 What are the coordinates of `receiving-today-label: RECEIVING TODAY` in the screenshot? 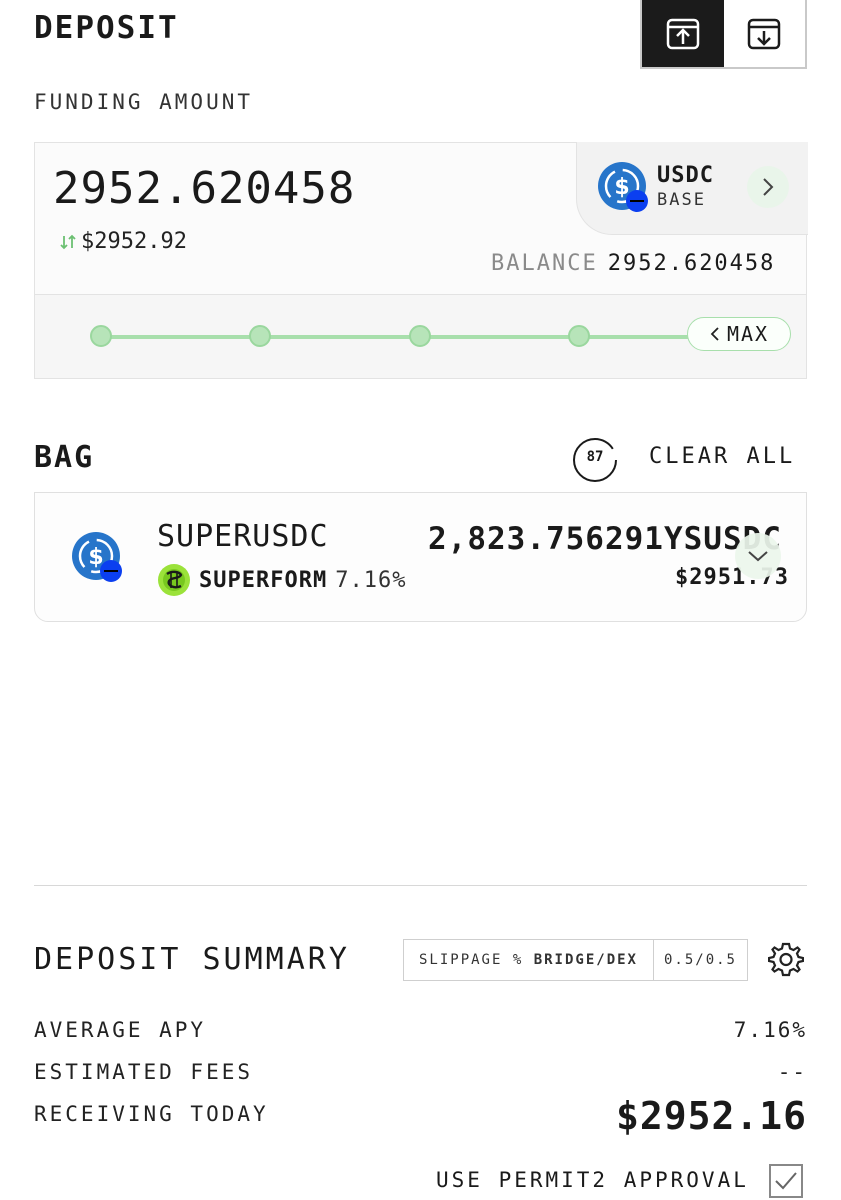 It's located at (151, 1114).